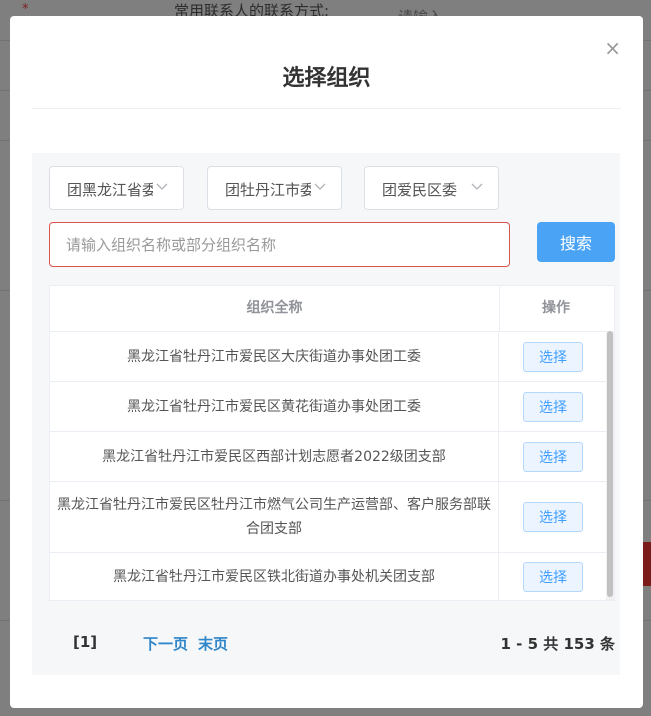 The image size is (651, 716). Describe the element at coordinates (557, 644) in the screenshot. I see `result-count: 1 - 5 共 153 条` at that location.